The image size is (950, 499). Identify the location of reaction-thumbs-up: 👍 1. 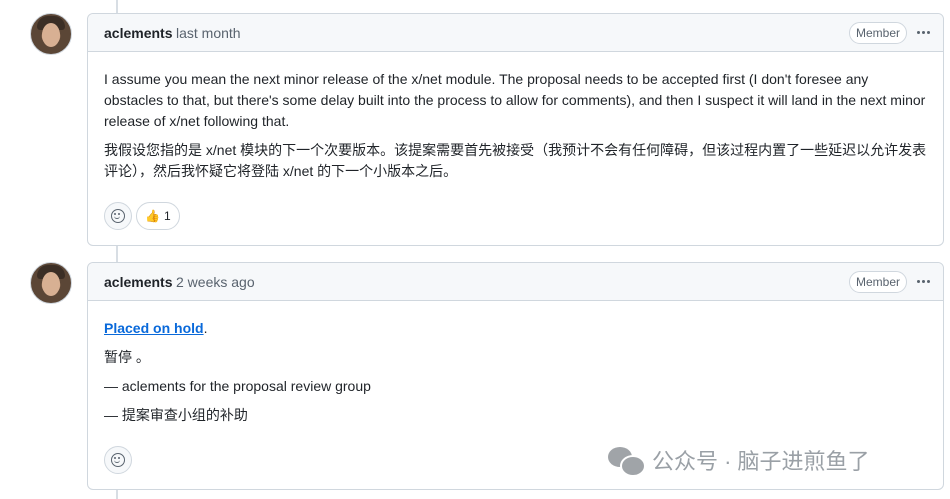
(158, 216).